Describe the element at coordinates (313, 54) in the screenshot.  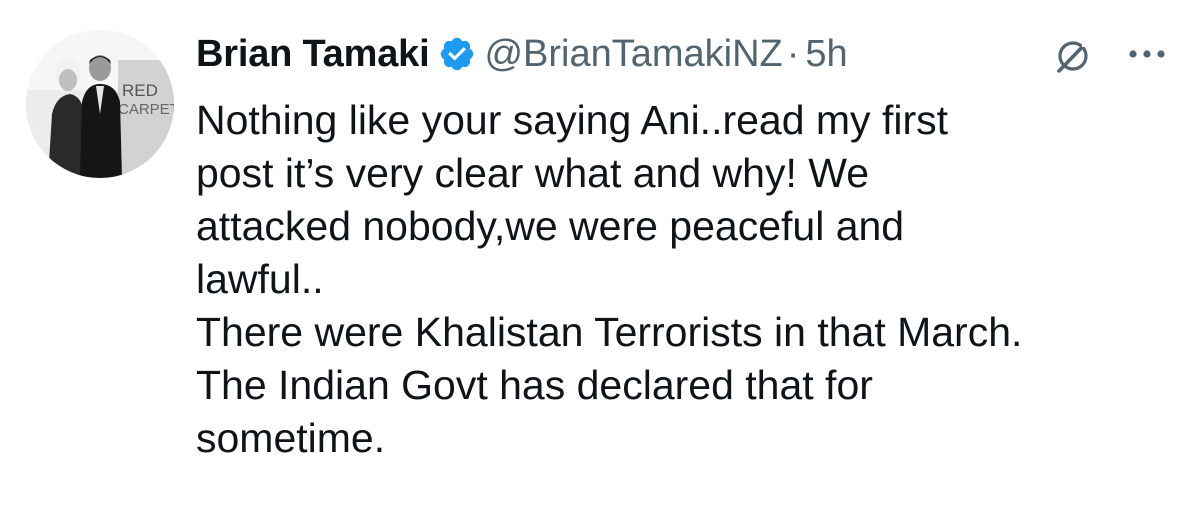
I see `display-name: Brian Tamaki` at that location.